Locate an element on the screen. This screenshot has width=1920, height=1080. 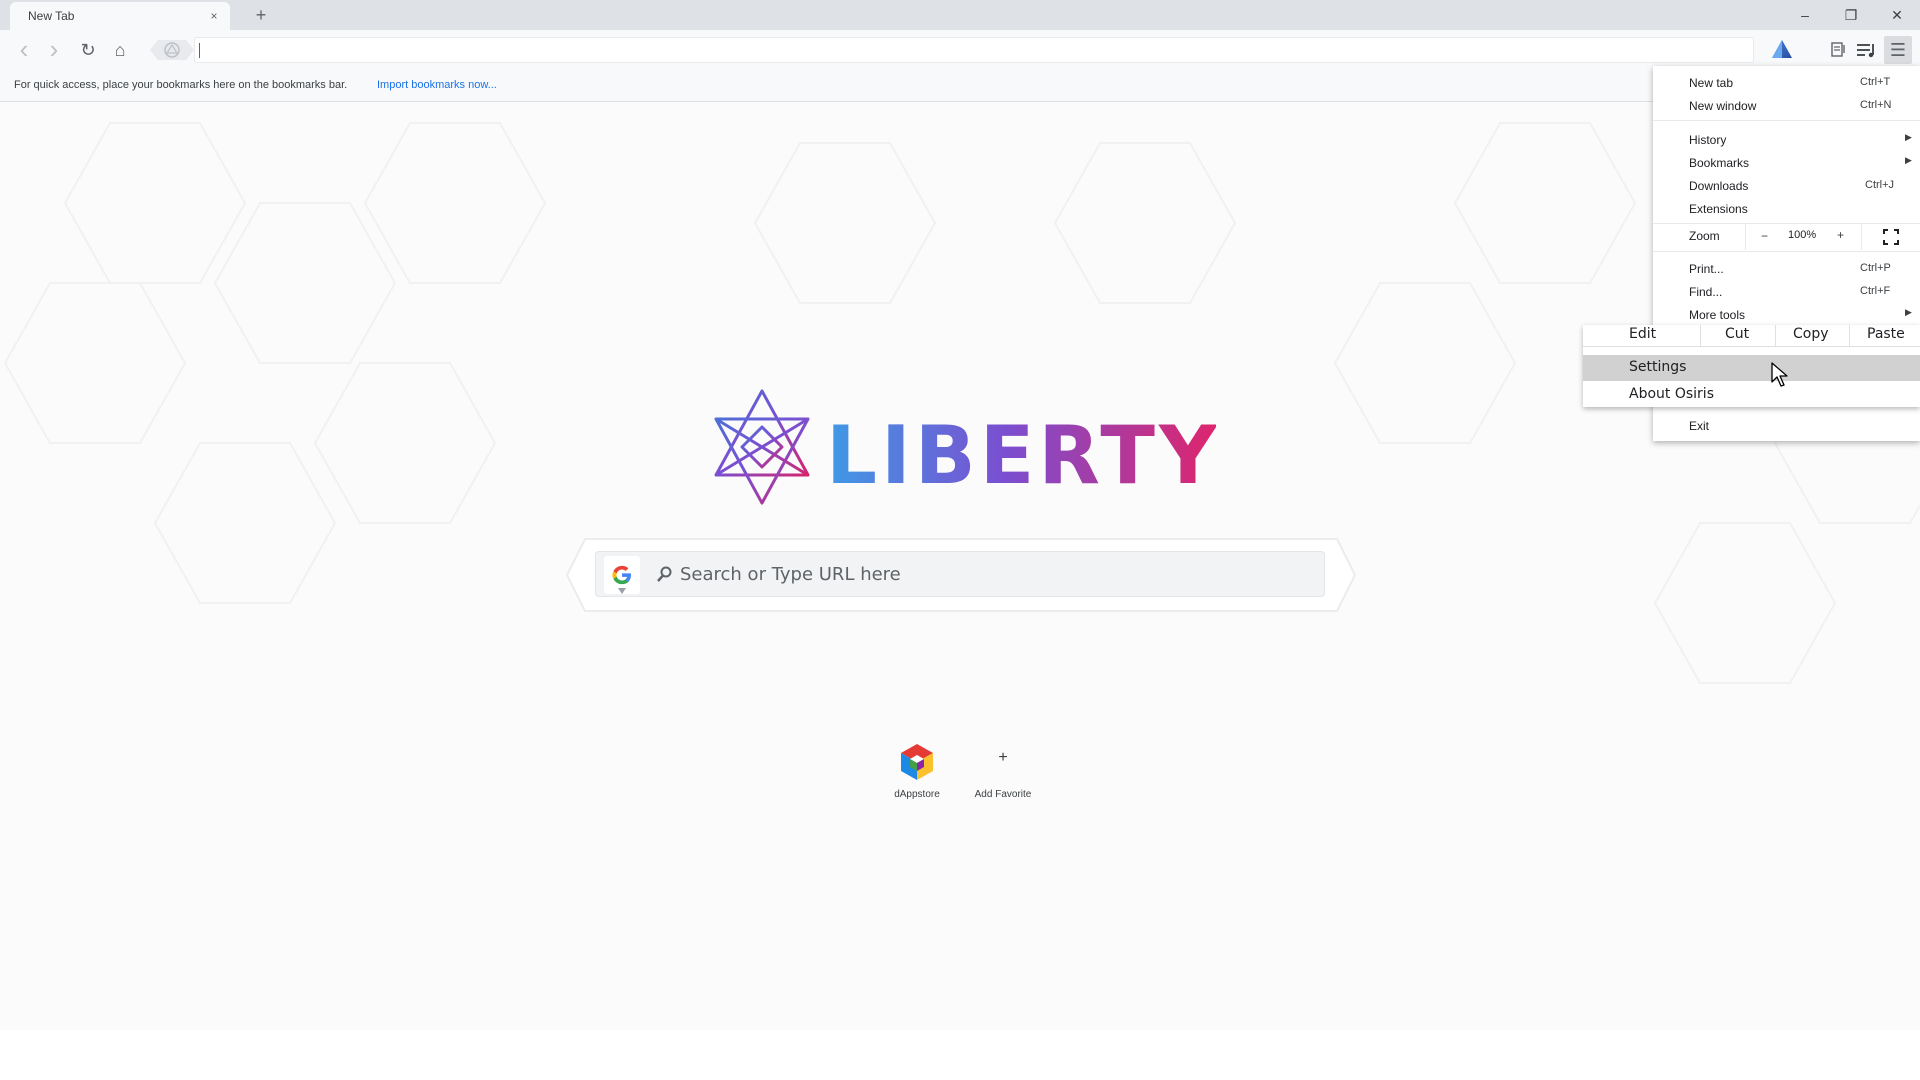
dappstore-cube-icon is located at coordinates (917, 762).